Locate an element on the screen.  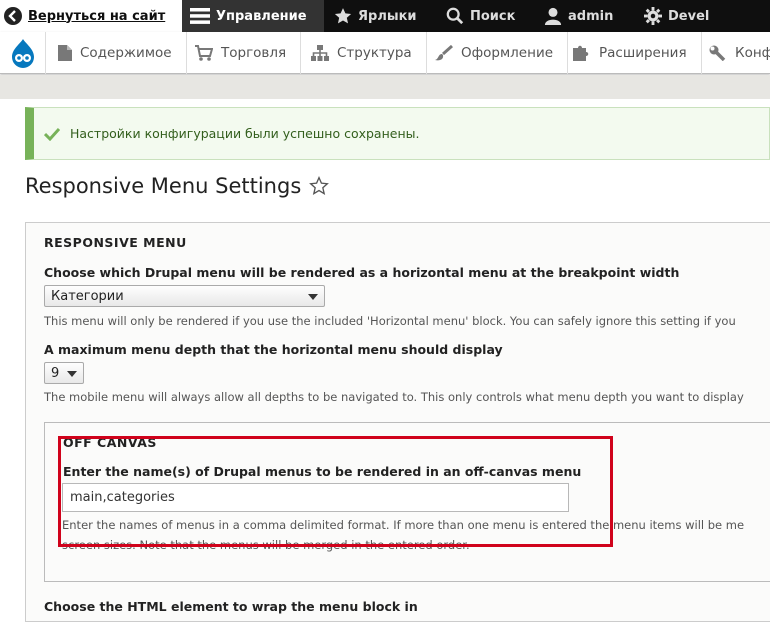
fieldset-legend: RESPONSIVE MENU is located at coordinates (115, 242).